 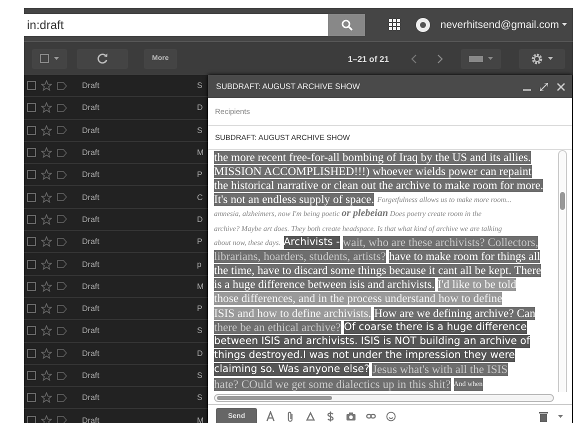 What do you see at coordinates (372, 157) in the screenshot?
I see `highlighted-text: the more recent free-for-all bombing of Iraq by the US and its allies.` at bounding box center [372, 157].